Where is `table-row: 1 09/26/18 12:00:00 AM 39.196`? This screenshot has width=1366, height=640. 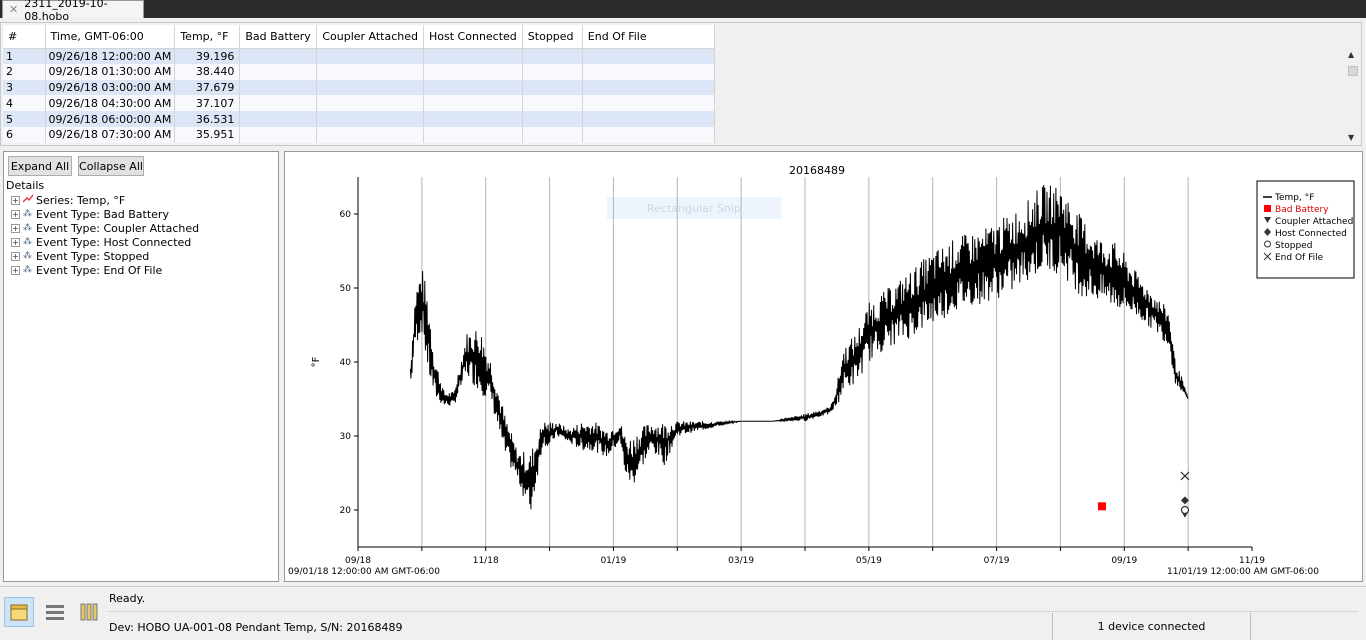 table-row: 1 09/26/18 12:00:00 AM 39.196 is located at coordinates (359, 56).